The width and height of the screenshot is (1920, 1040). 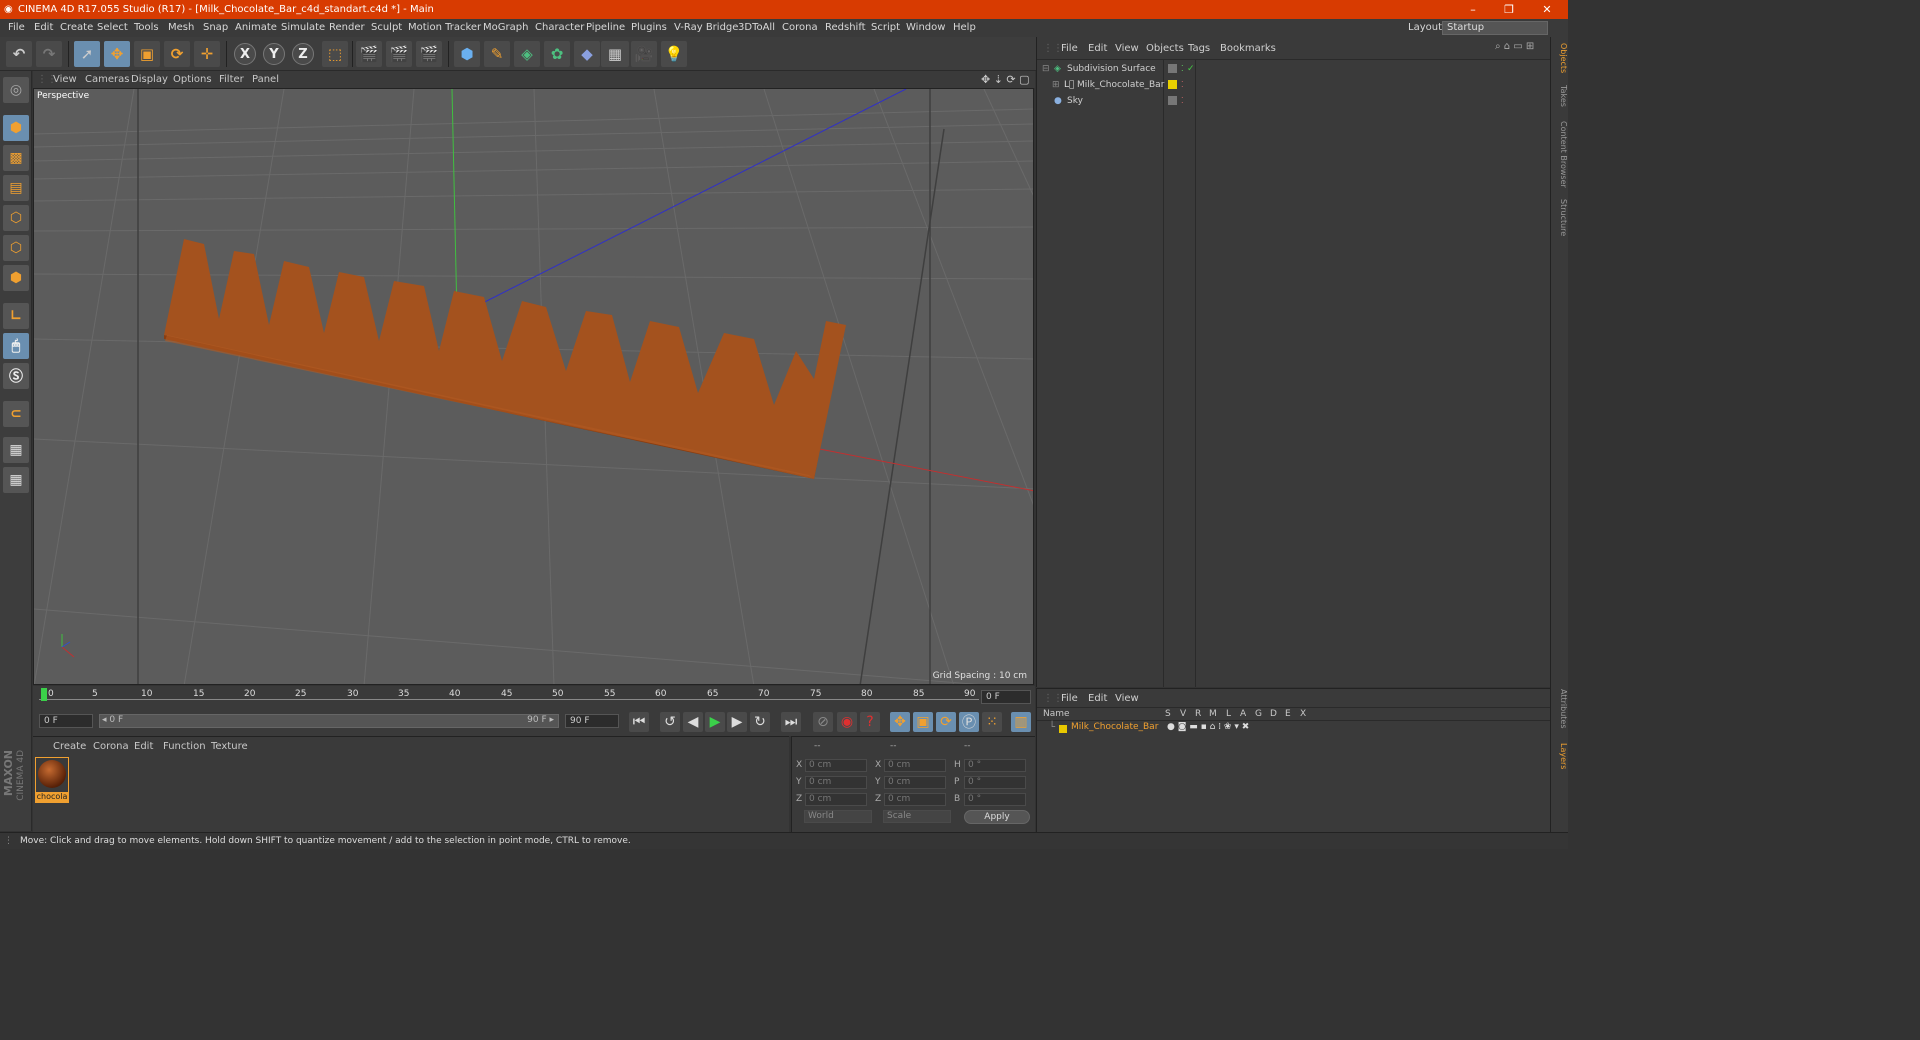 I want to click on viewport-nav-icons: ✥ ⇣ ⟳ ▢, so click(x=1005, y=79).